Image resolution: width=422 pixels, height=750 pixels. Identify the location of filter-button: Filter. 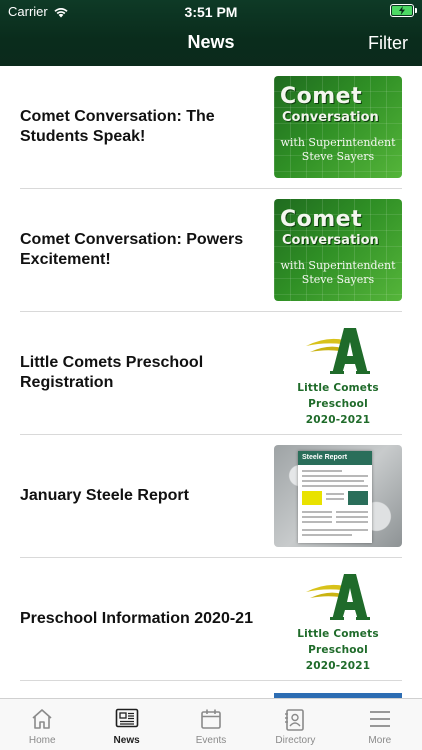
(388, 43).